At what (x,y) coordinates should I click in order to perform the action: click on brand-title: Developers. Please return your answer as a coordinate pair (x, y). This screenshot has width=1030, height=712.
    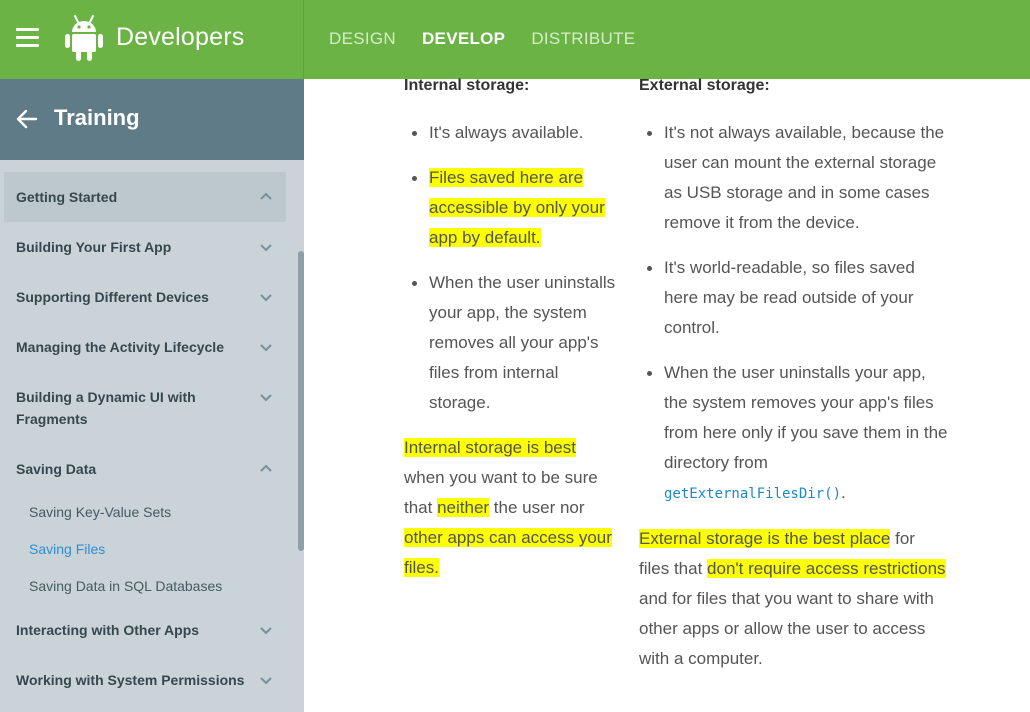
    Looking at the image, I should click on (180, 37).